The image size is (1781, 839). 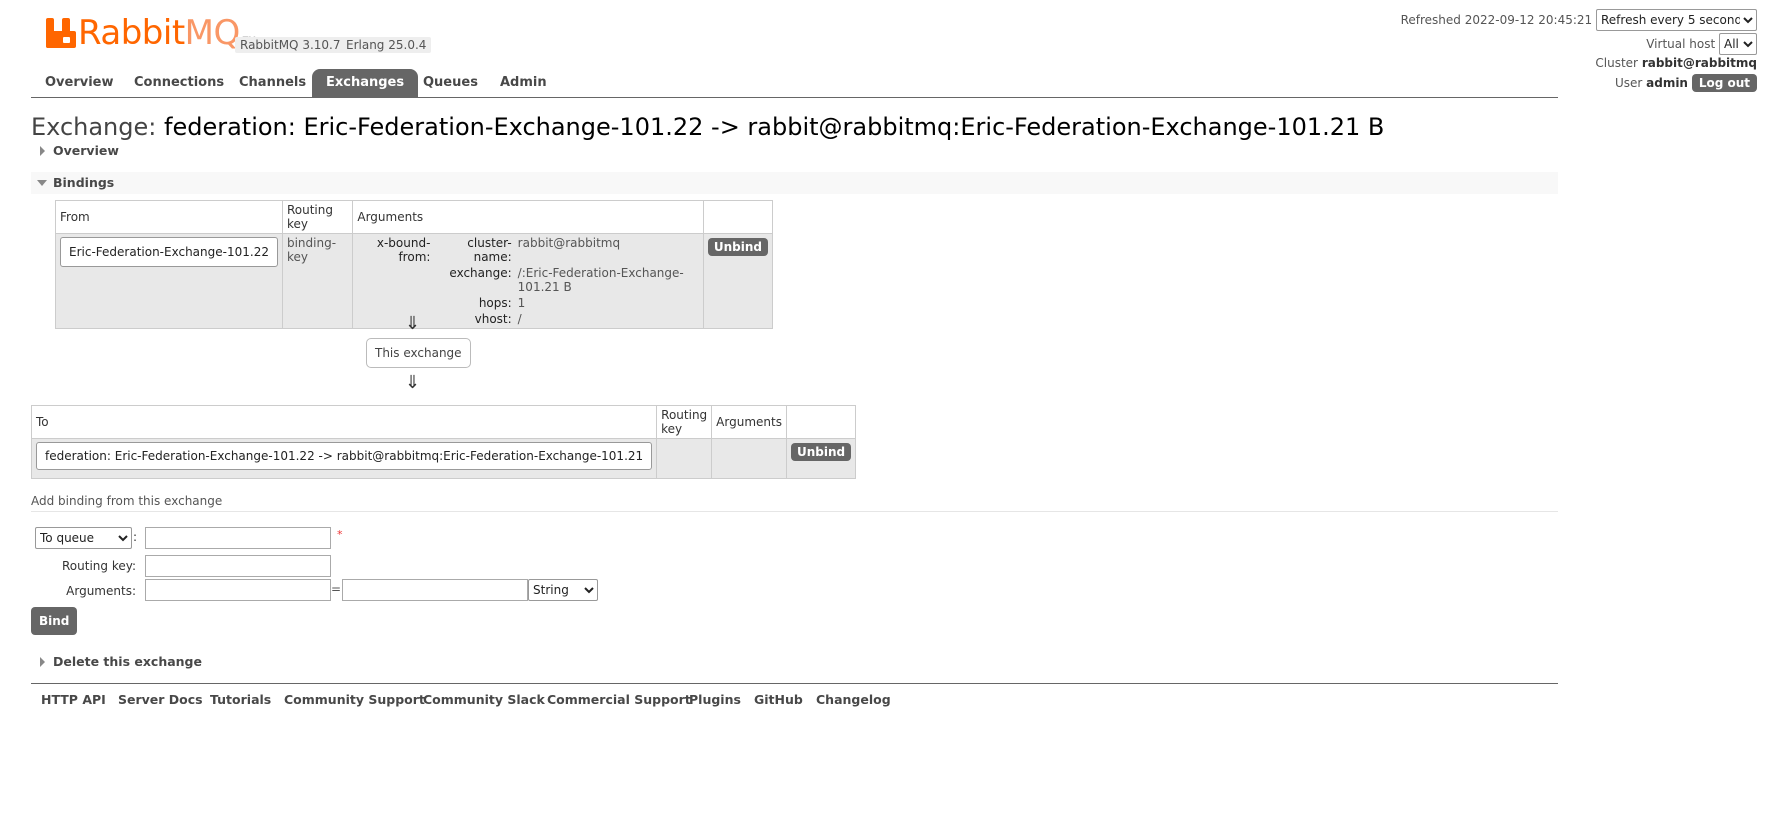 What do you see at coordinates (238, 566) in the screenshot?
I see `routing-key-input` at bounding box center [238, 566].